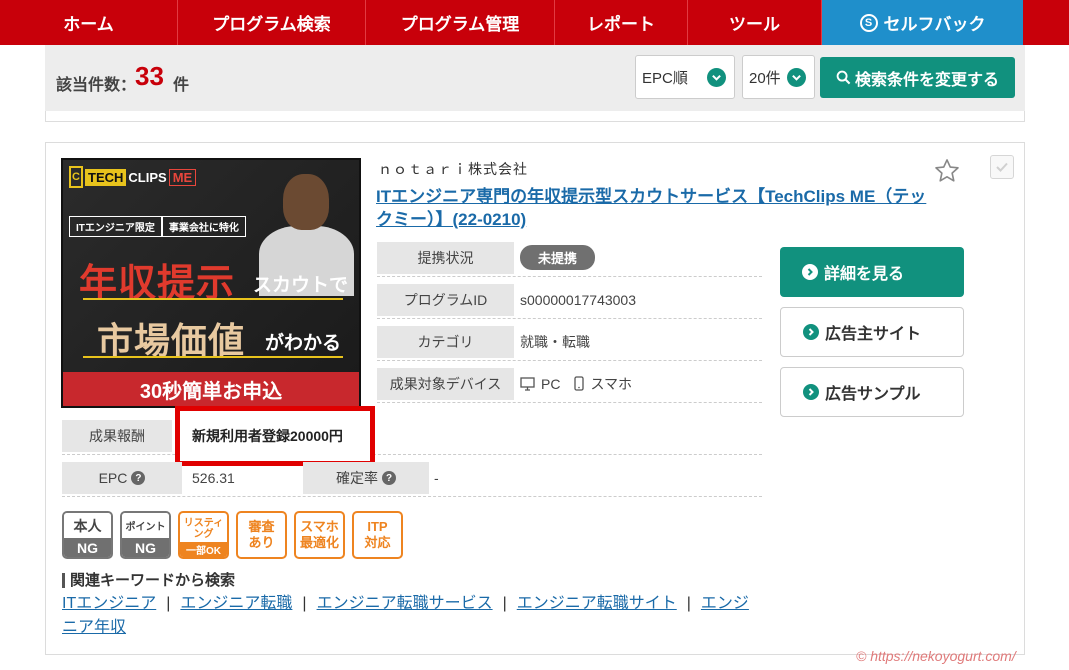 The width and height of the screenshot is (1069, 670). I want to click on banner-tags: ITエンジニア限定 事業会社に特化, so click(157, 226).